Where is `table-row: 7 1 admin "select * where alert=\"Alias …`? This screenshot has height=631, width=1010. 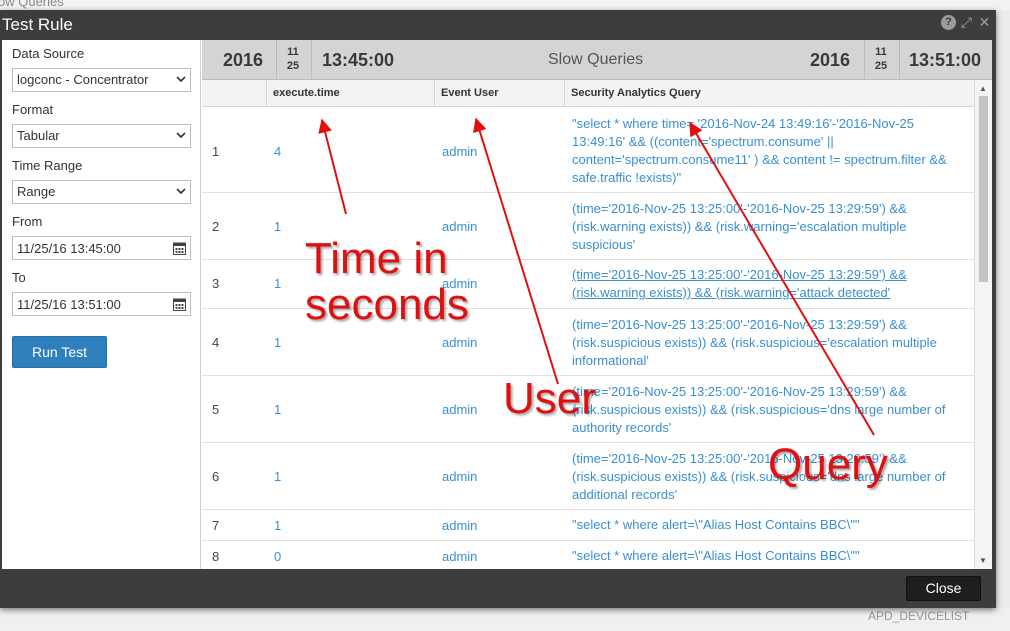
table-row: 7 1 admin "select * where alert=\"Alias … is located at coordinates (588, 525).